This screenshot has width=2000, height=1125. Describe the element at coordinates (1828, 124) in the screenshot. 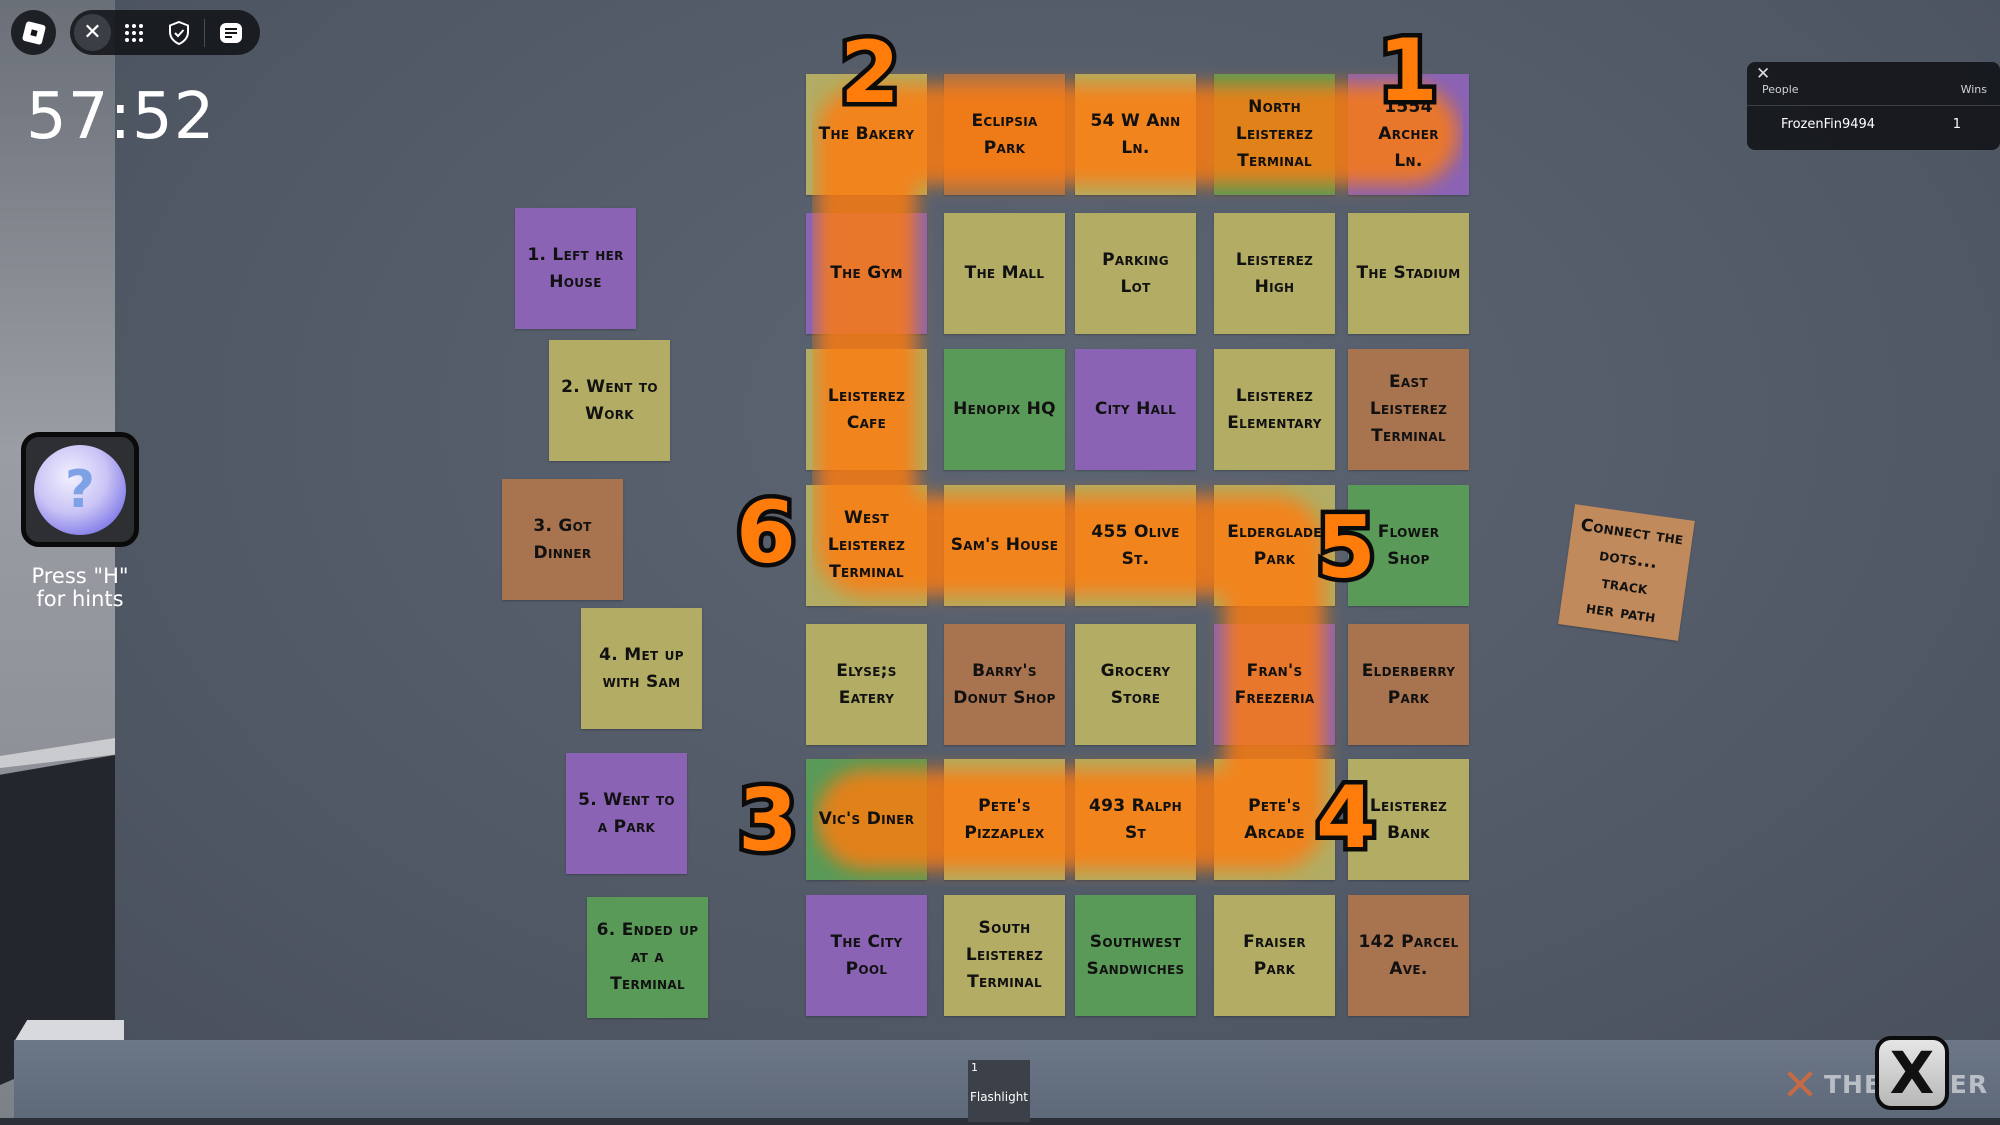

I see `player-name: FrozenFin9494` at that location.